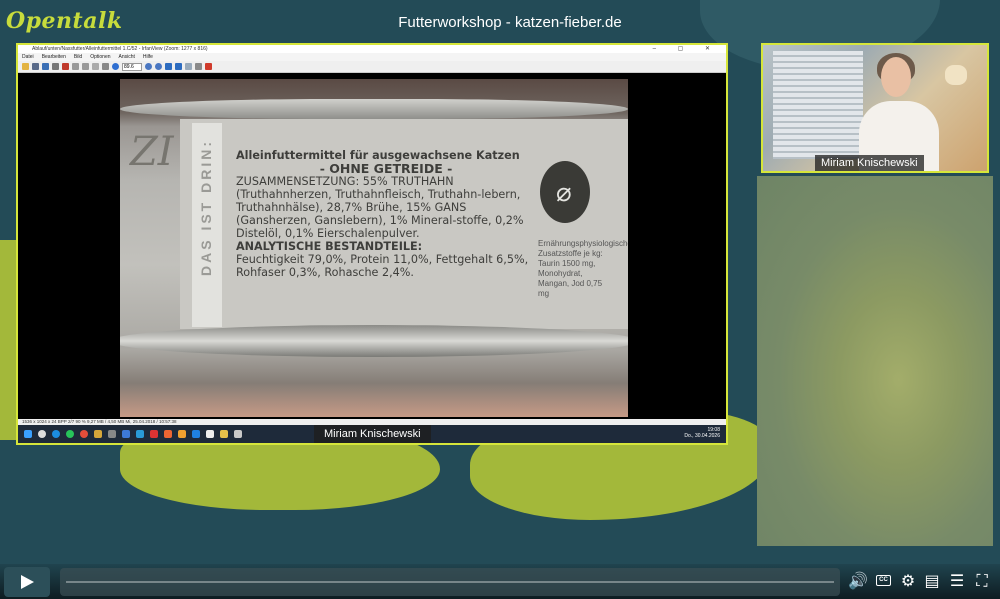 The width and height of the screenshot is (1000, 599). What do you see at coordinates (956, 75) in the screenshot?
I see `lamp` at bounding box center [956, 75].